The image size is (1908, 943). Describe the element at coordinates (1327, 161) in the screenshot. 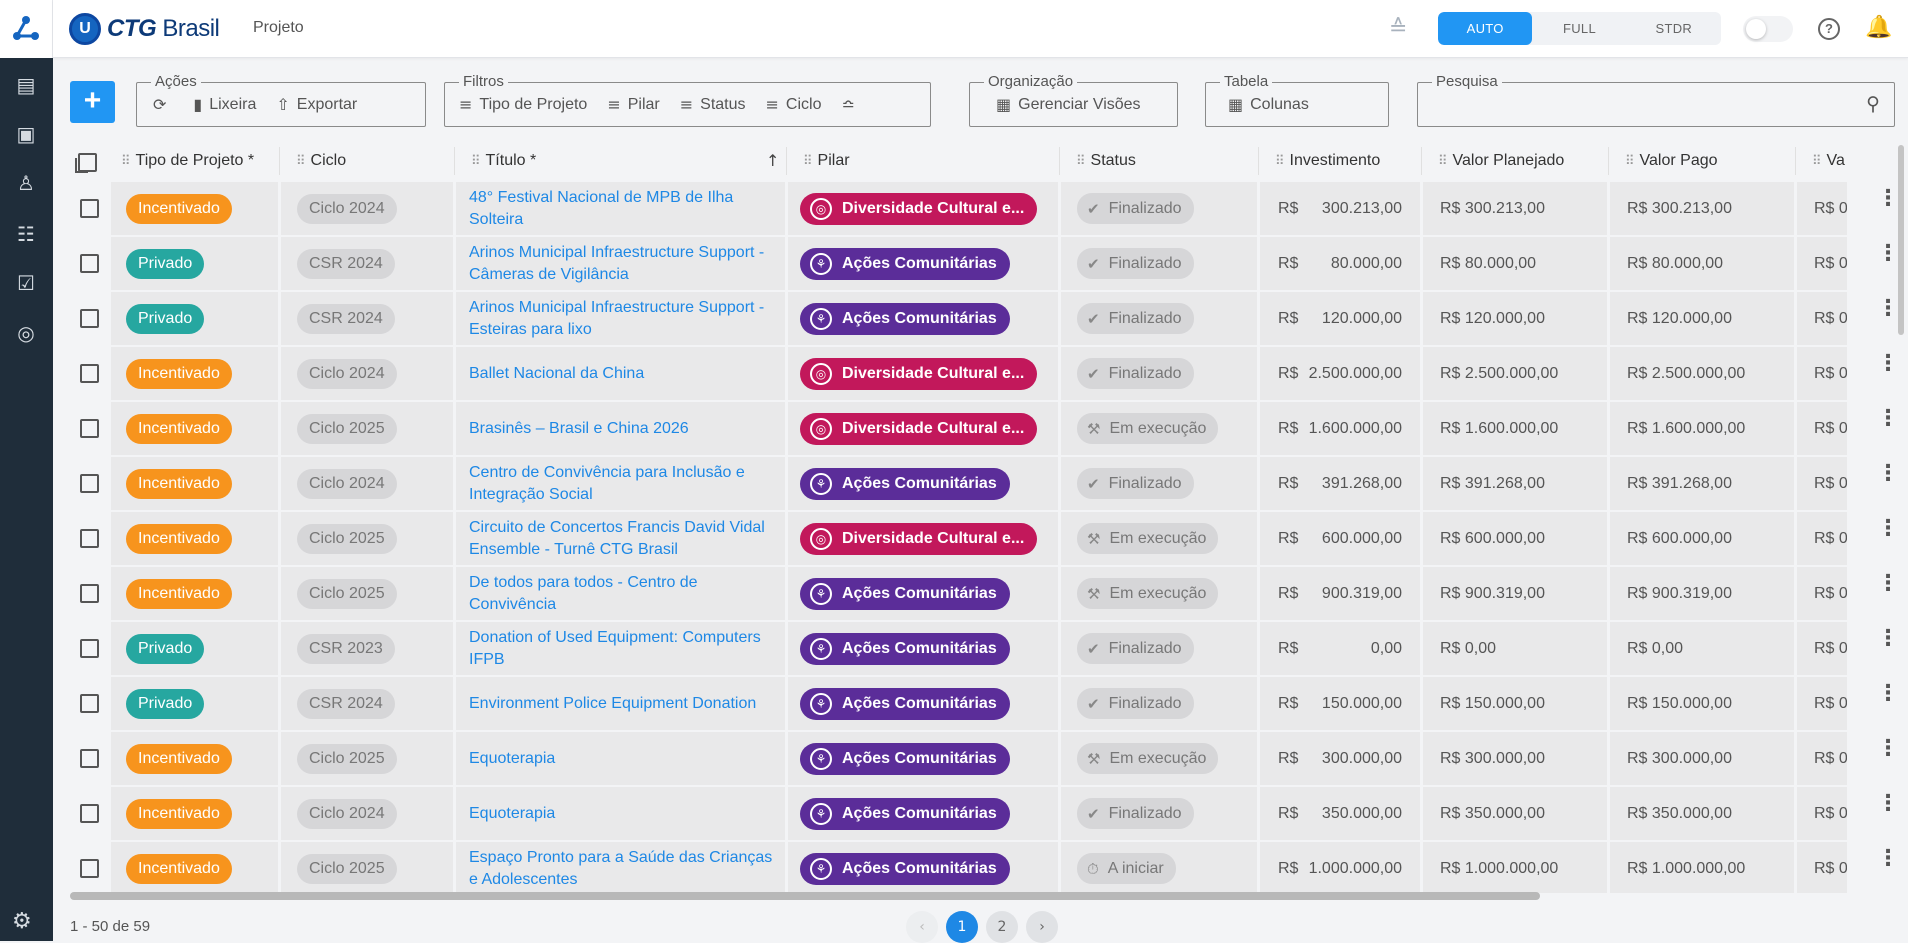

I see `column-header-investimento: ⠿ Investimento` at that location.